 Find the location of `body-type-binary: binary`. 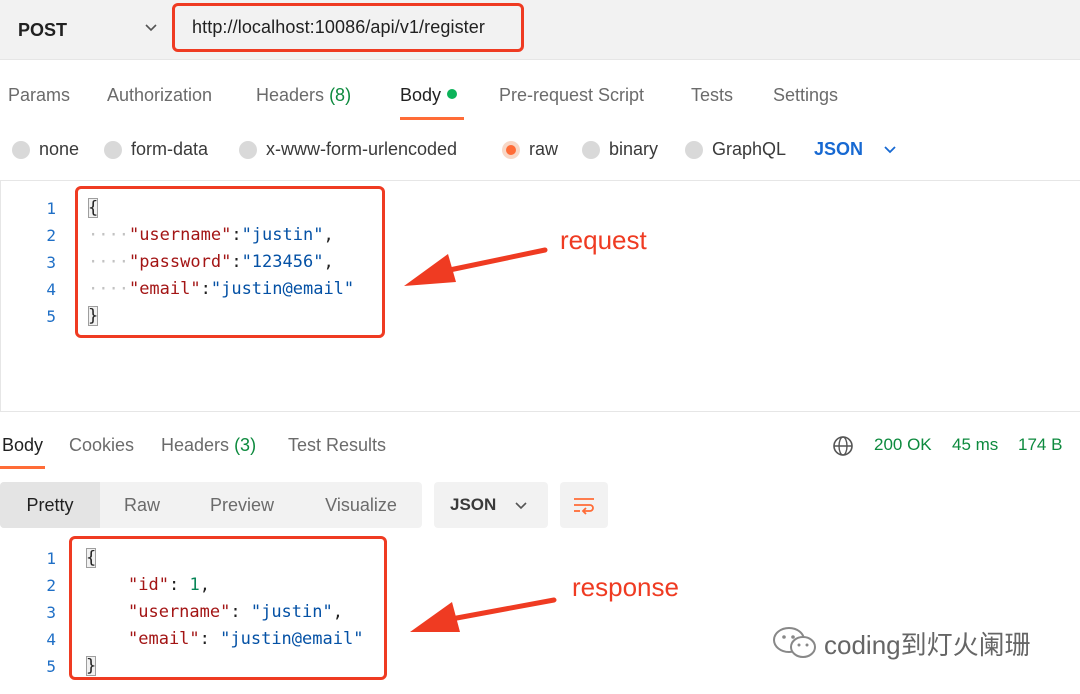

body-type-binary: binary is located at coordinates (620, 149).